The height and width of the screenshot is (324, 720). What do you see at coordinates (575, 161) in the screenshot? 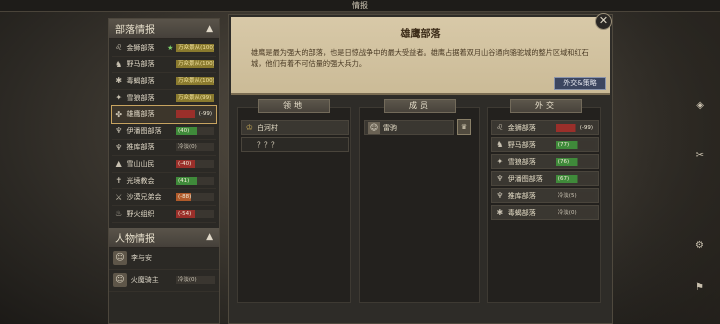
I see `relation-badge: (76)` at bounding box center [575, 161].